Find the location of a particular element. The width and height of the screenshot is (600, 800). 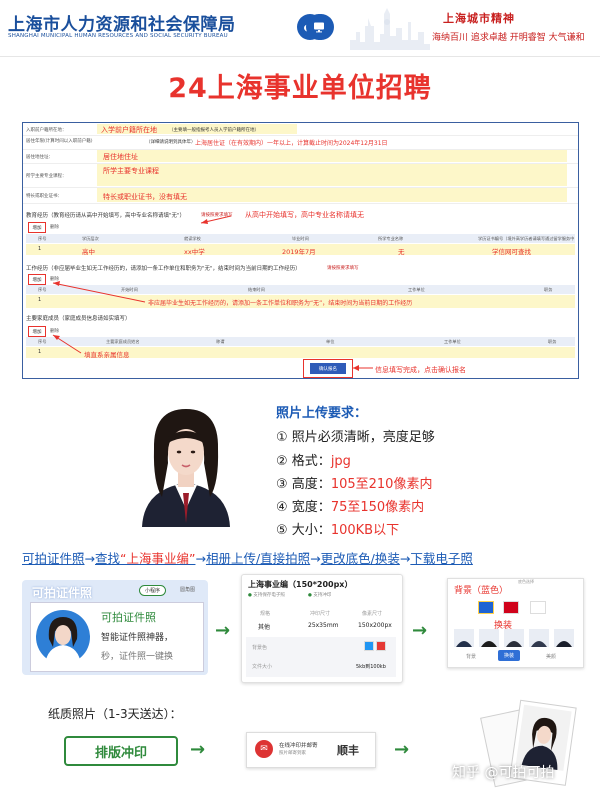

requirement-text: 宽度： is located at coordinates (311, 507).